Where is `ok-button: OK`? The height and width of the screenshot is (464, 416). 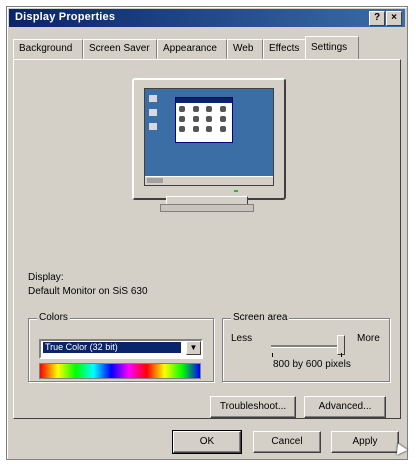
ok-button: OK is located at coordinates (207, 442).